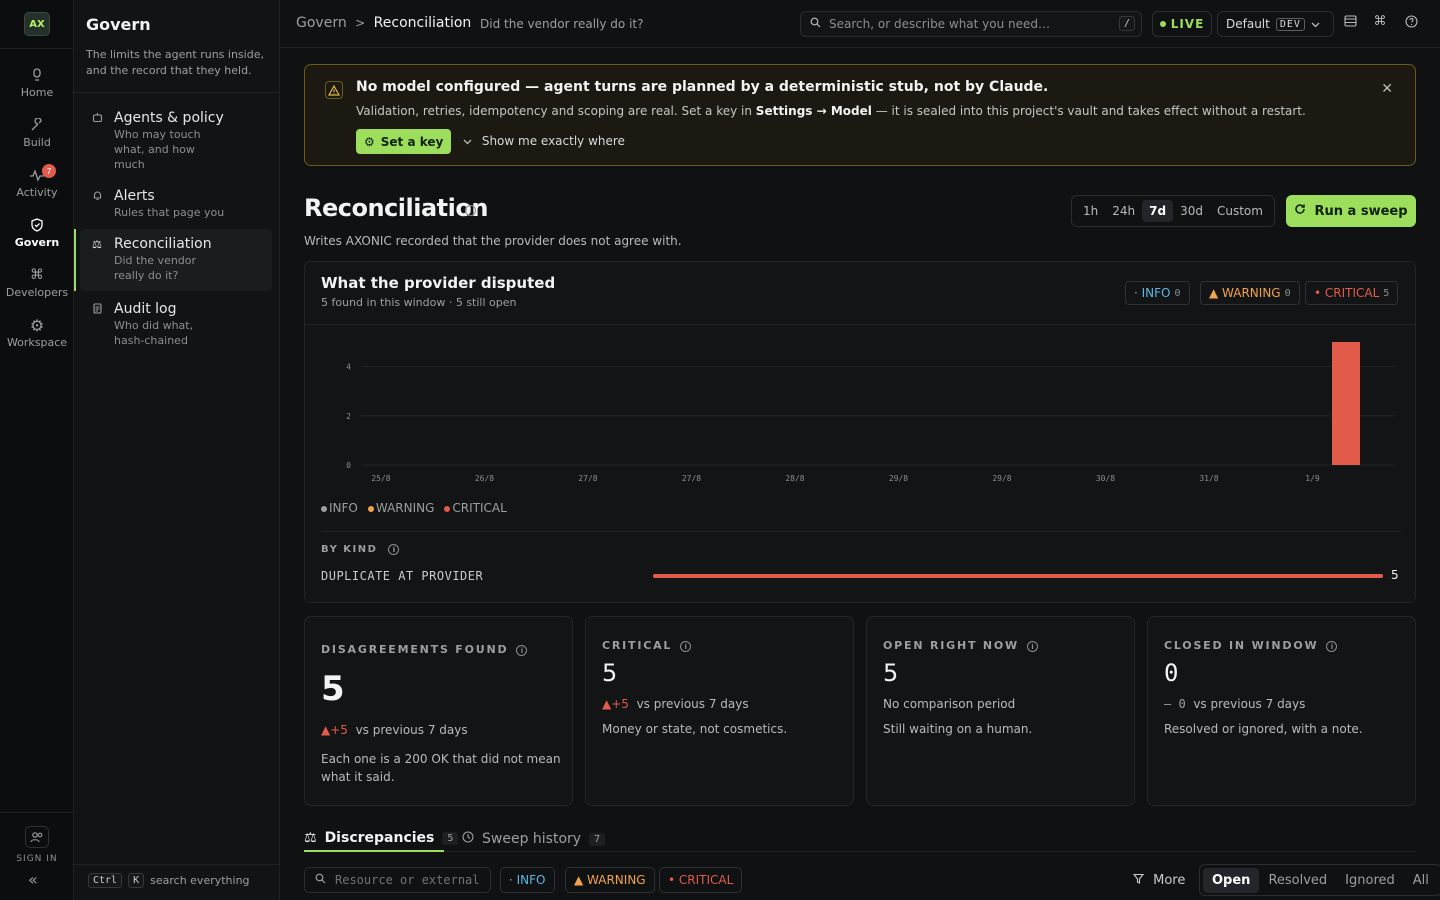 The height and width of the screenshot is (900, 1440). I want to click on tab-label: Sweep history, so click(532, 839).